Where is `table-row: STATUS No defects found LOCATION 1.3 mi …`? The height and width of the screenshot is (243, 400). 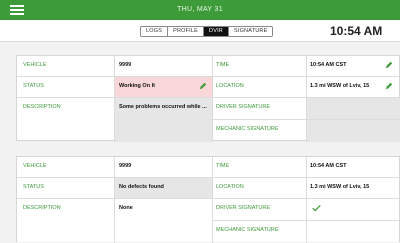 table-row: STATUS No defects found LOCATION 1.3 mi … is located at coordinates (208, 188).